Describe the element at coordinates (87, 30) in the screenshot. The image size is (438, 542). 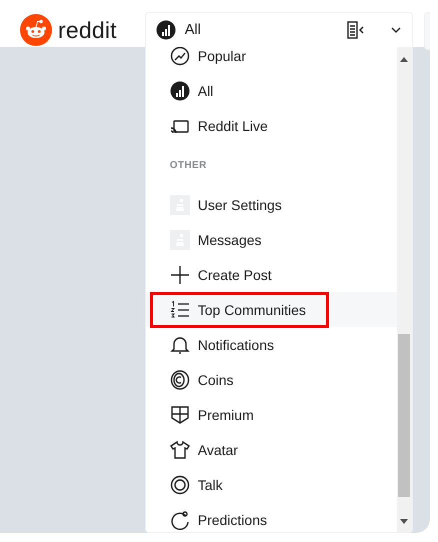
I see `logo-text: reddit` at that location.